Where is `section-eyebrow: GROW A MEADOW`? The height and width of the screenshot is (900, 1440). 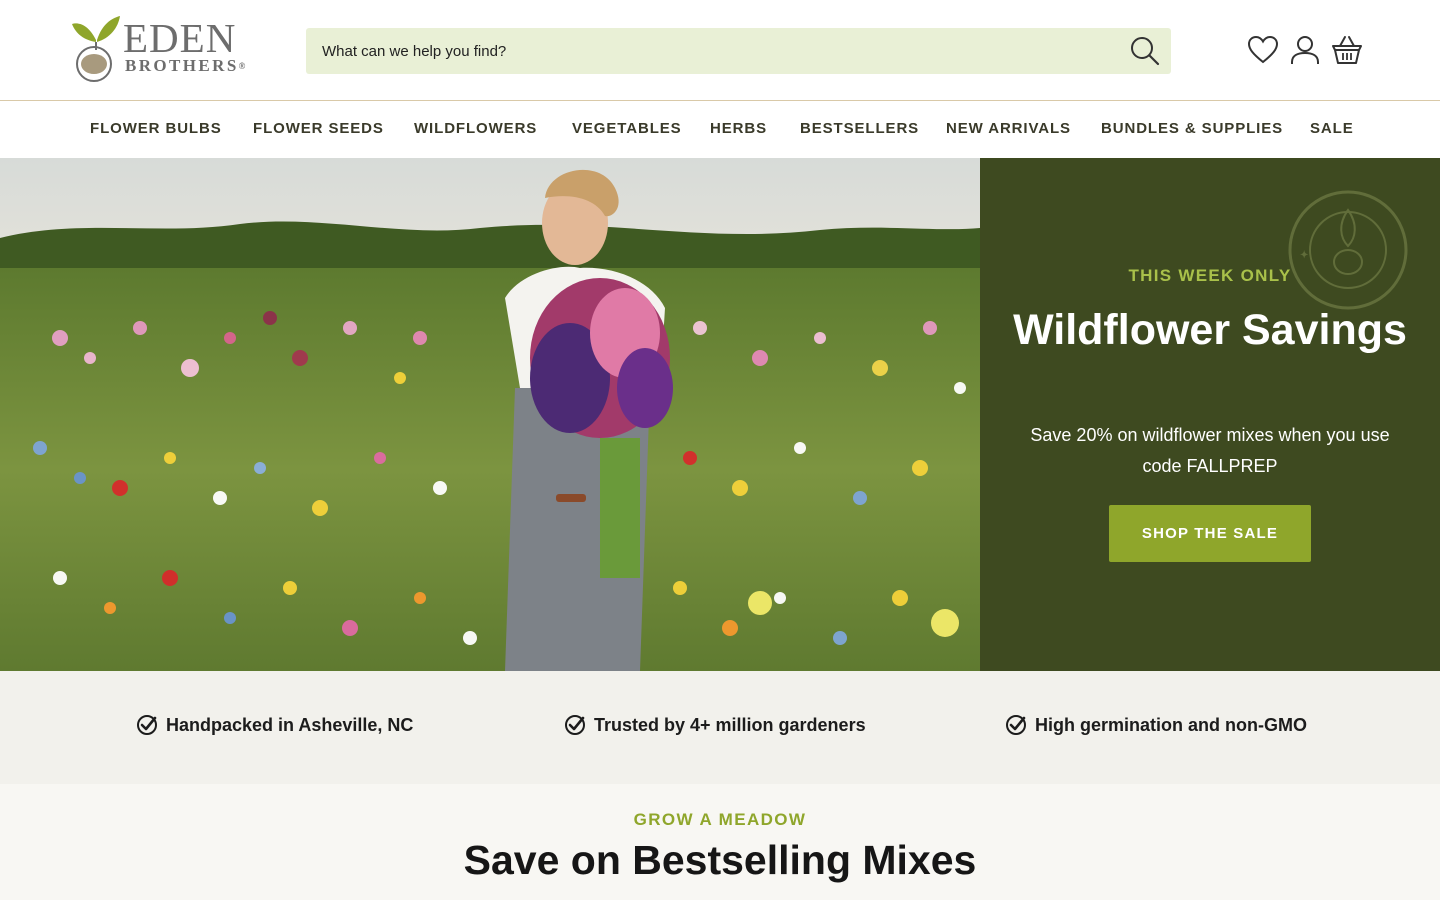 section-eyebrow: GROW A MEADOW is located at coordinates (720, 819).